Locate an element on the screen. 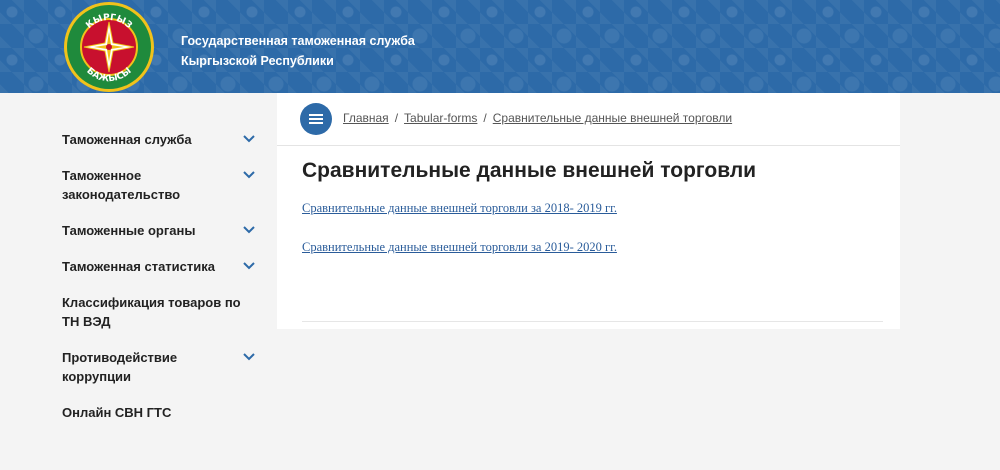  hamburger-icon is located at coordinates (316, 119).